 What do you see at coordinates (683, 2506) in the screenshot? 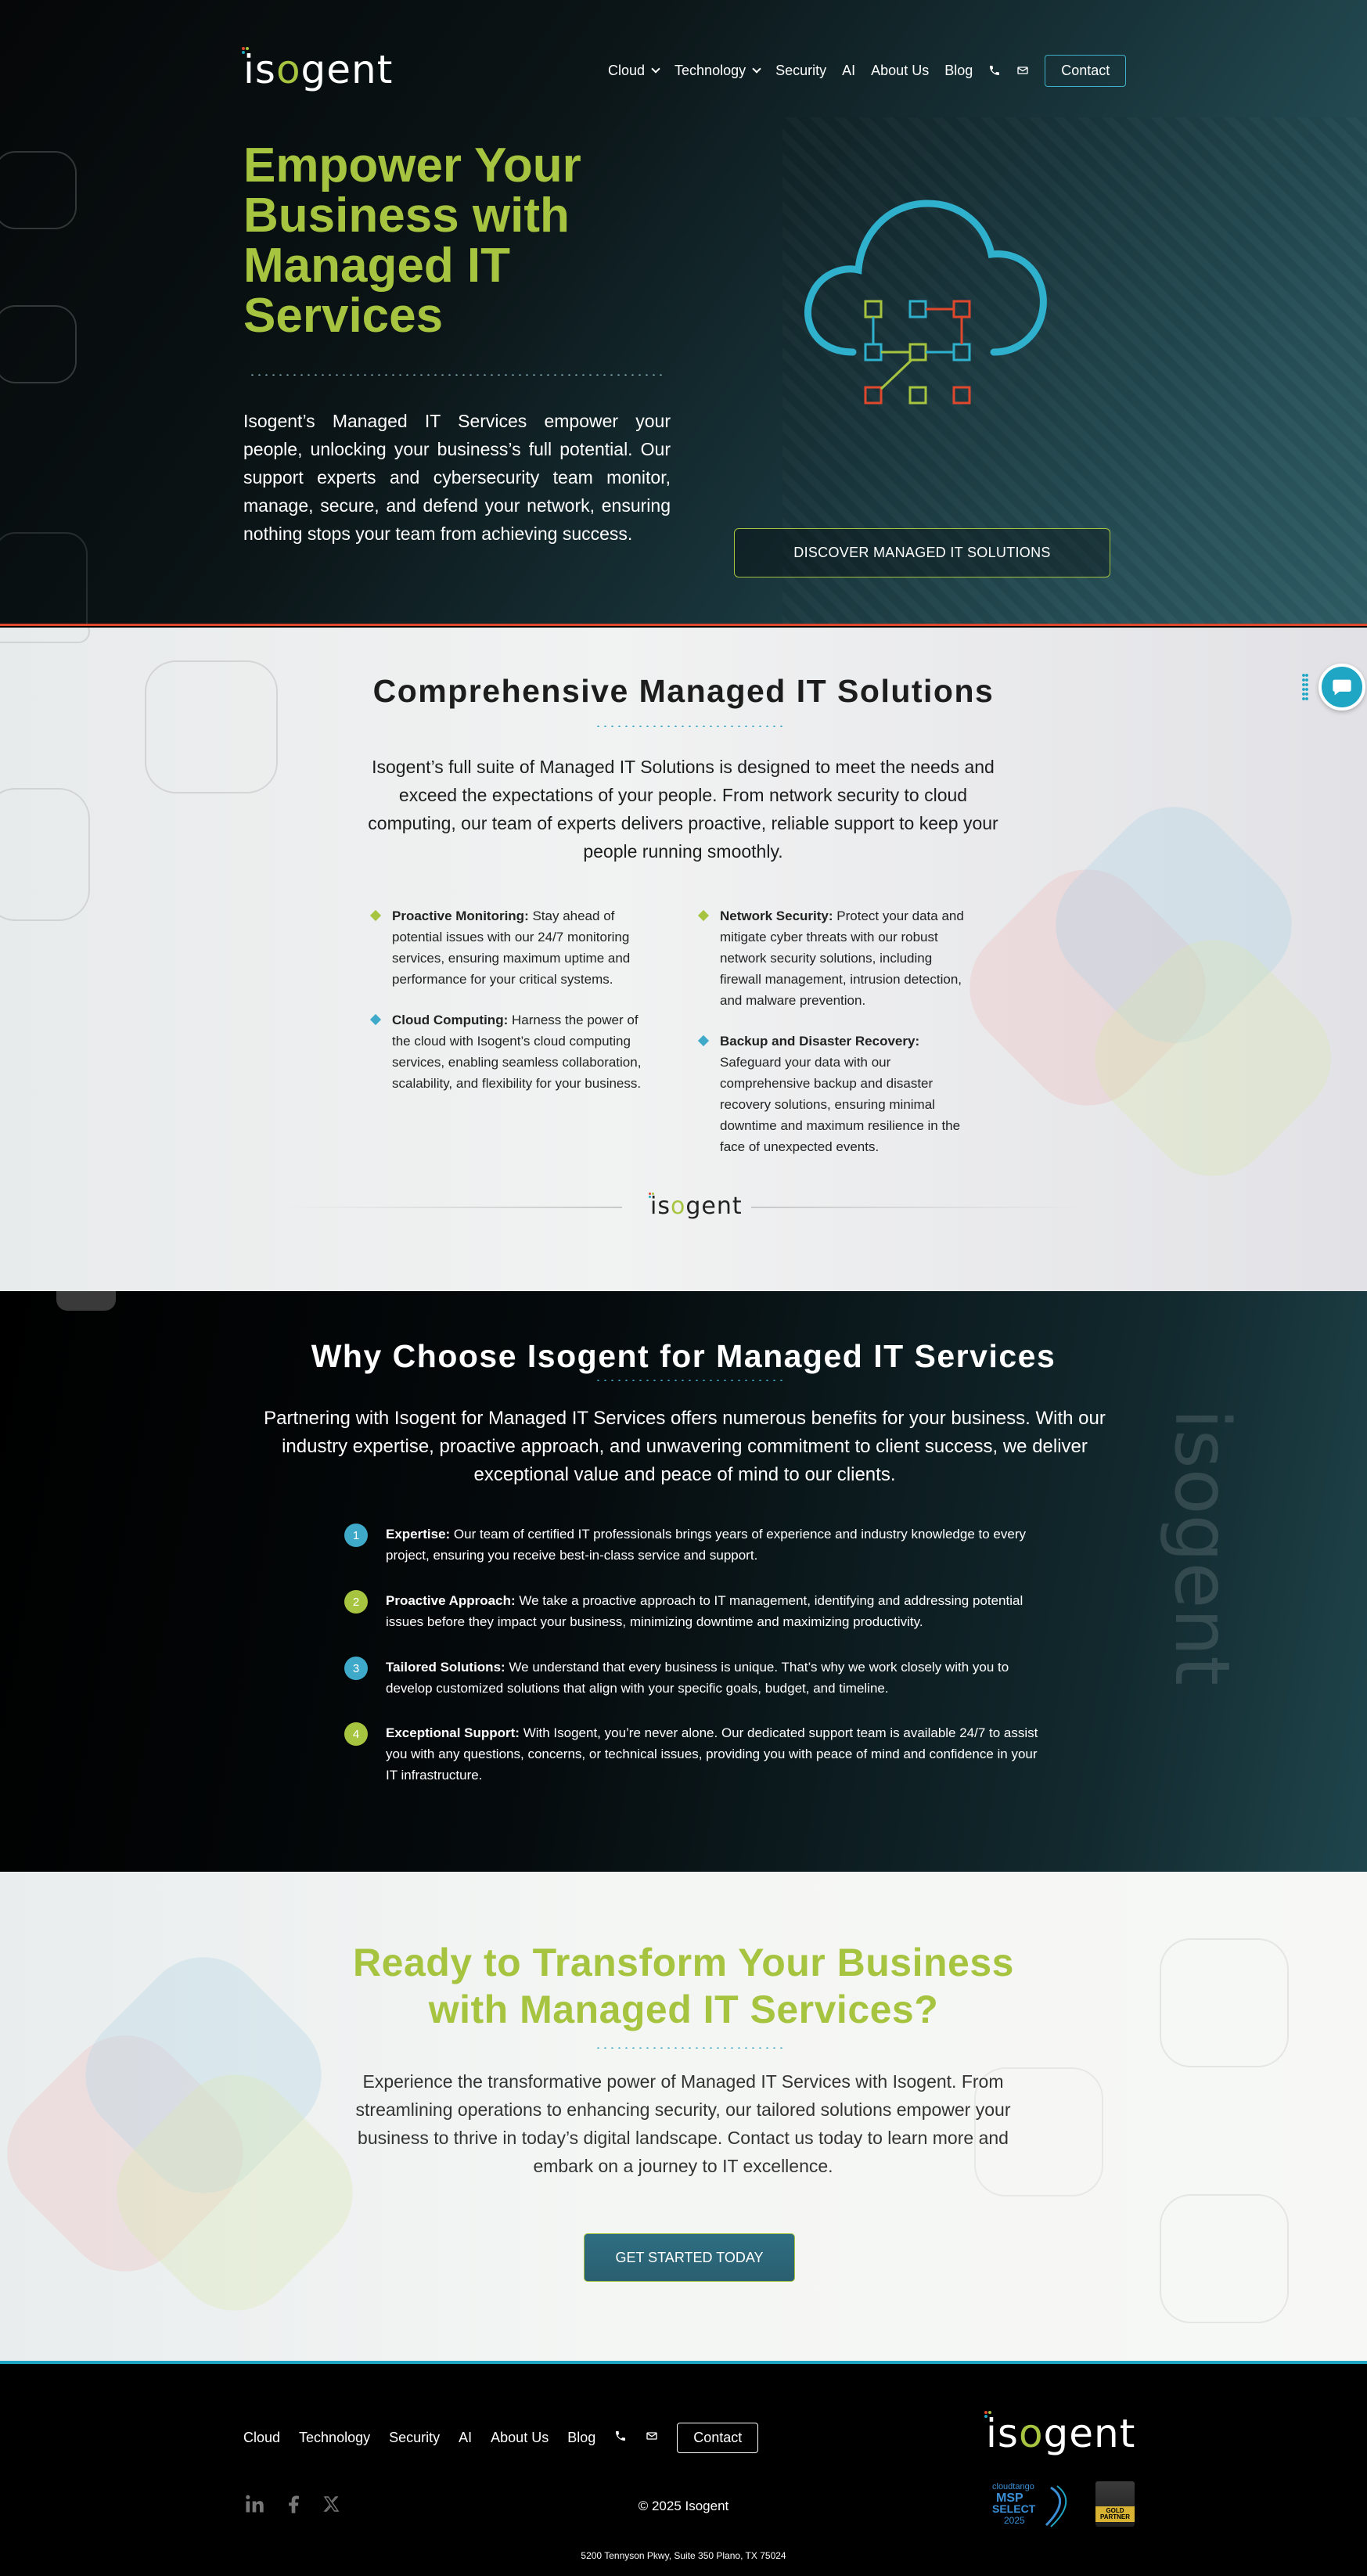
I see `copyright-text: © 2025 Isogent` at bounding box center [683, 2506].